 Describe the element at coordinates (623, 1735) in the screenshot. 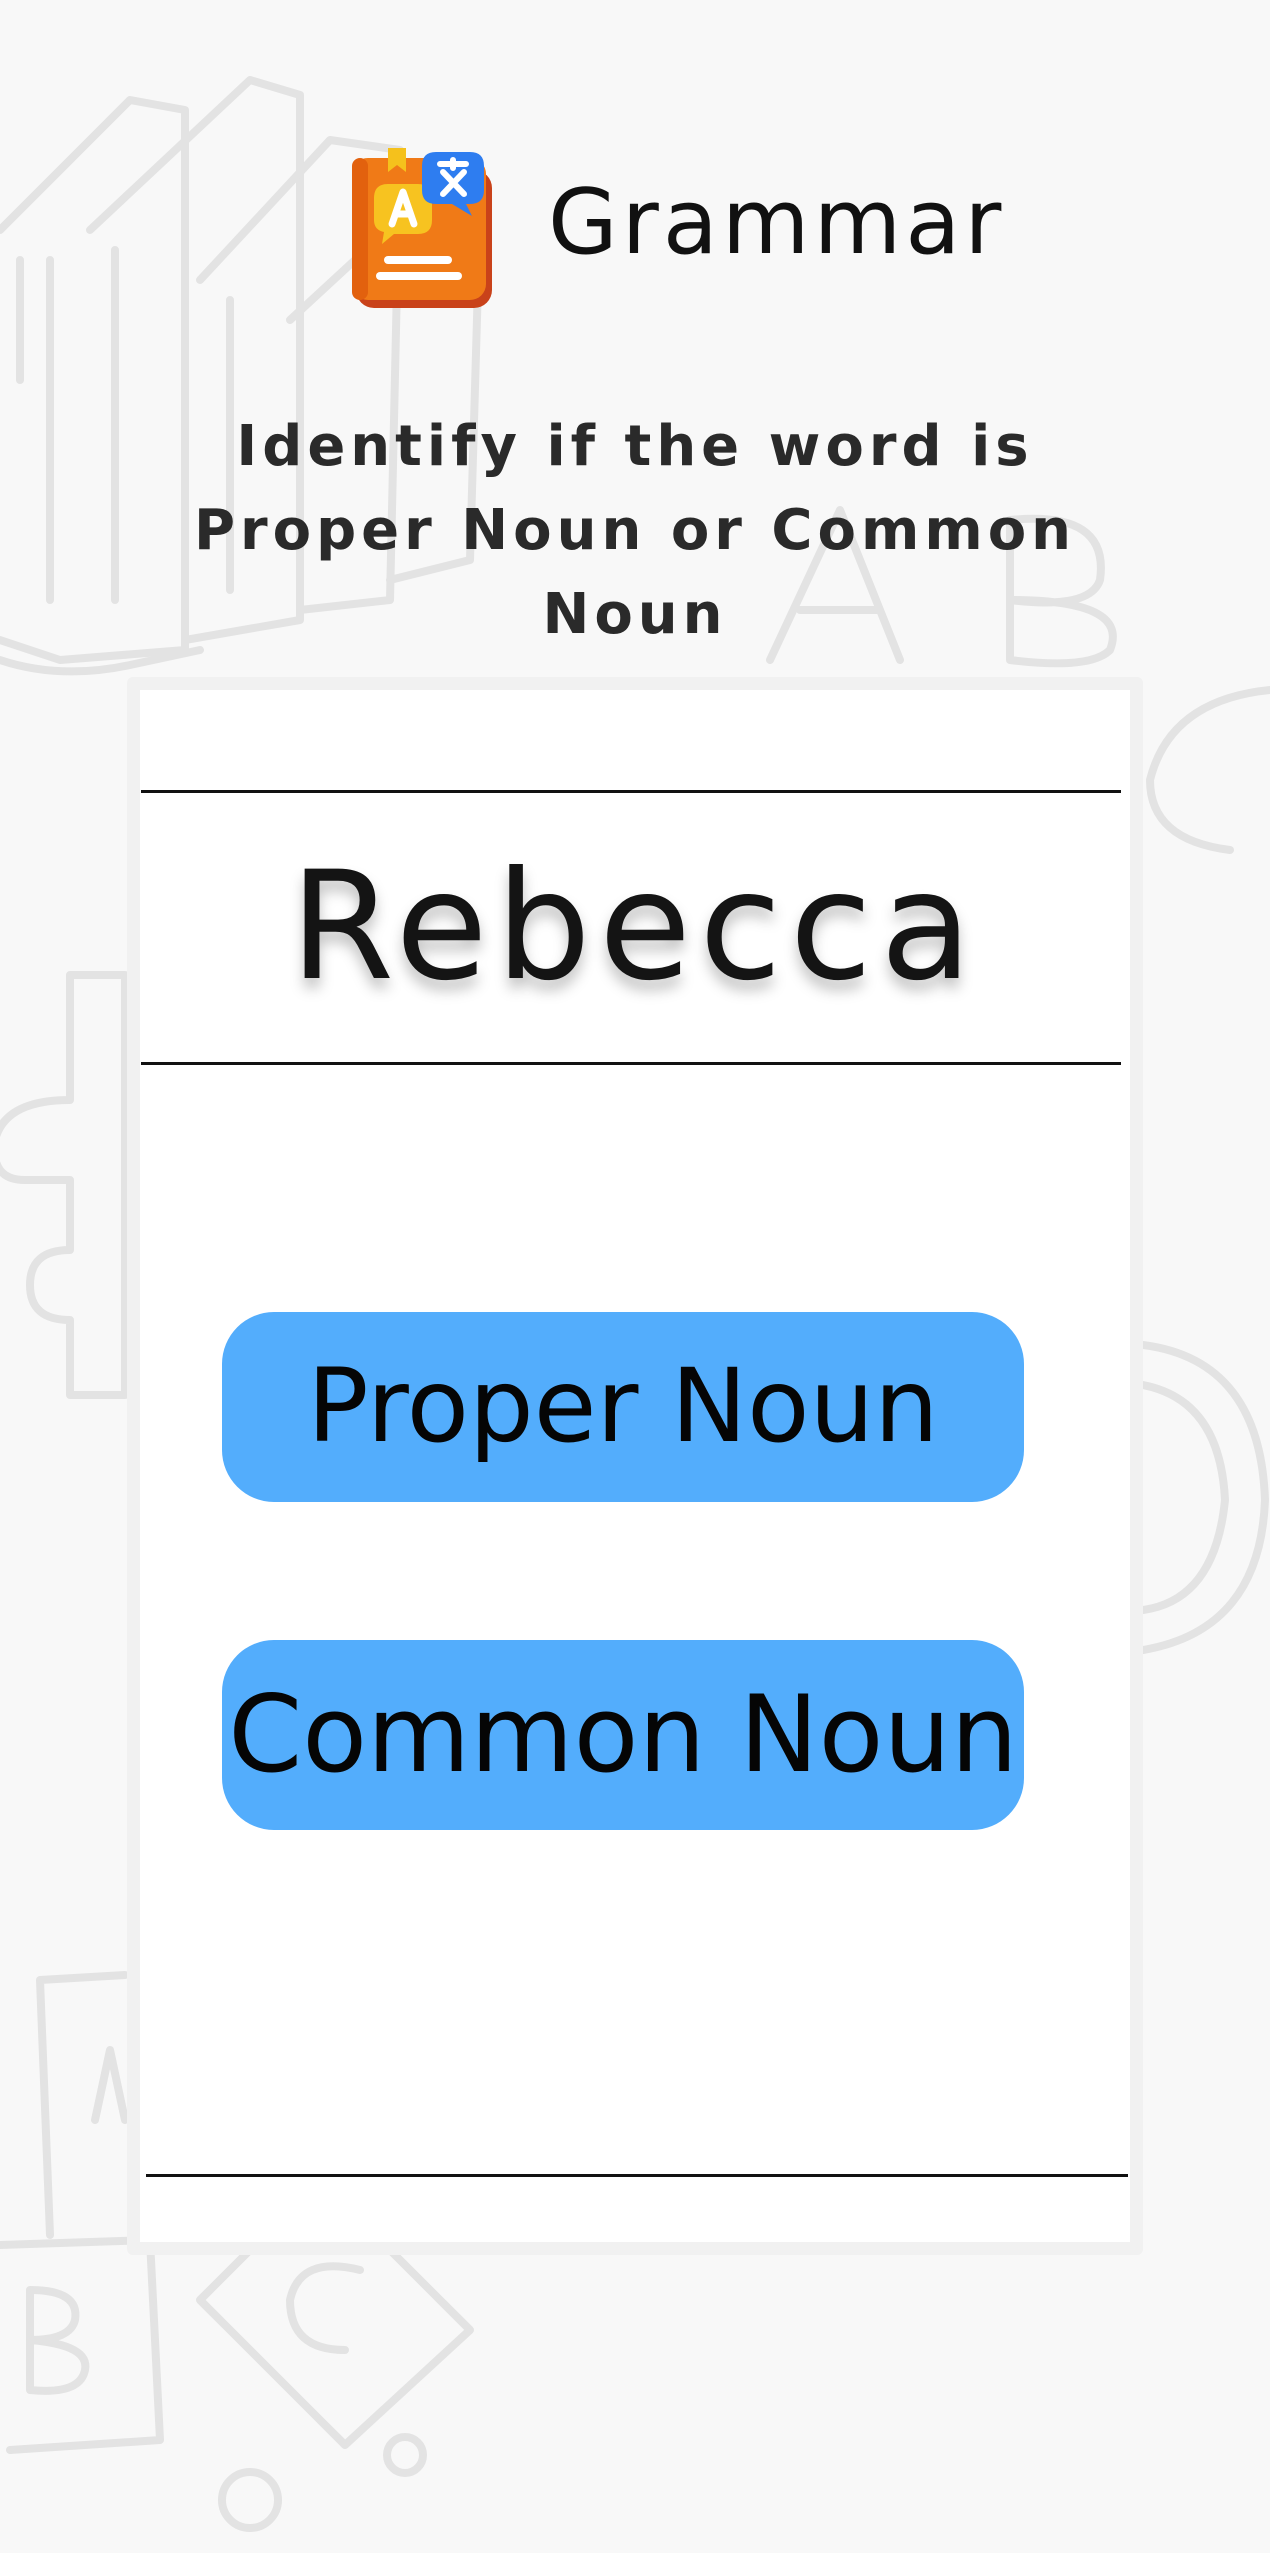

I see `common-noun-button: Common Noun` at that location.